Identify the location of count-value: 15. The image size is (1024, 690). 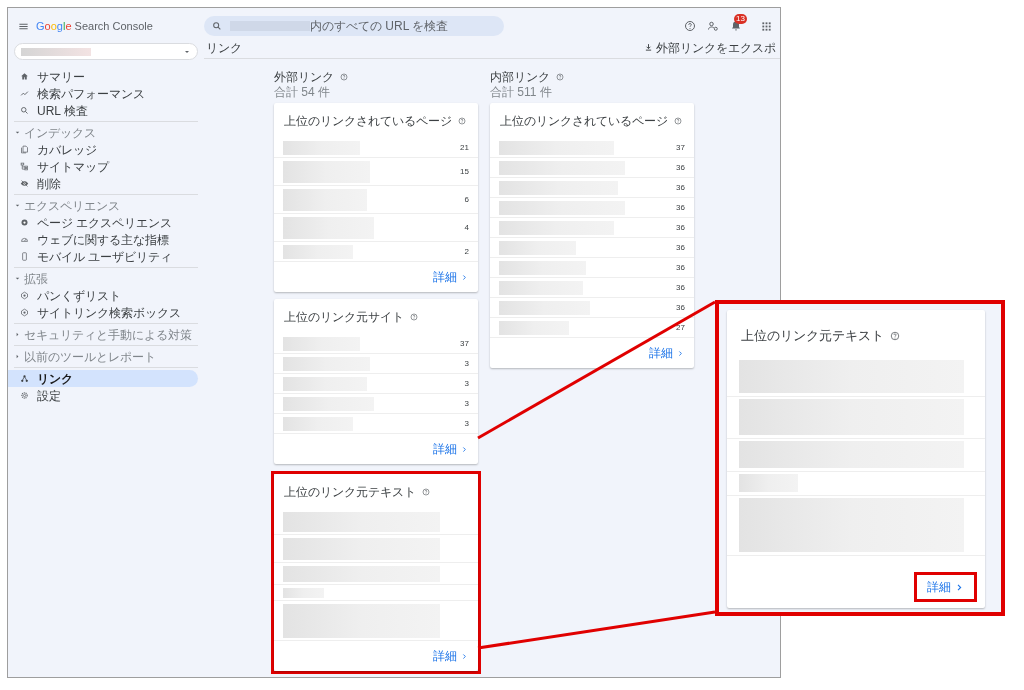
(464, 171).